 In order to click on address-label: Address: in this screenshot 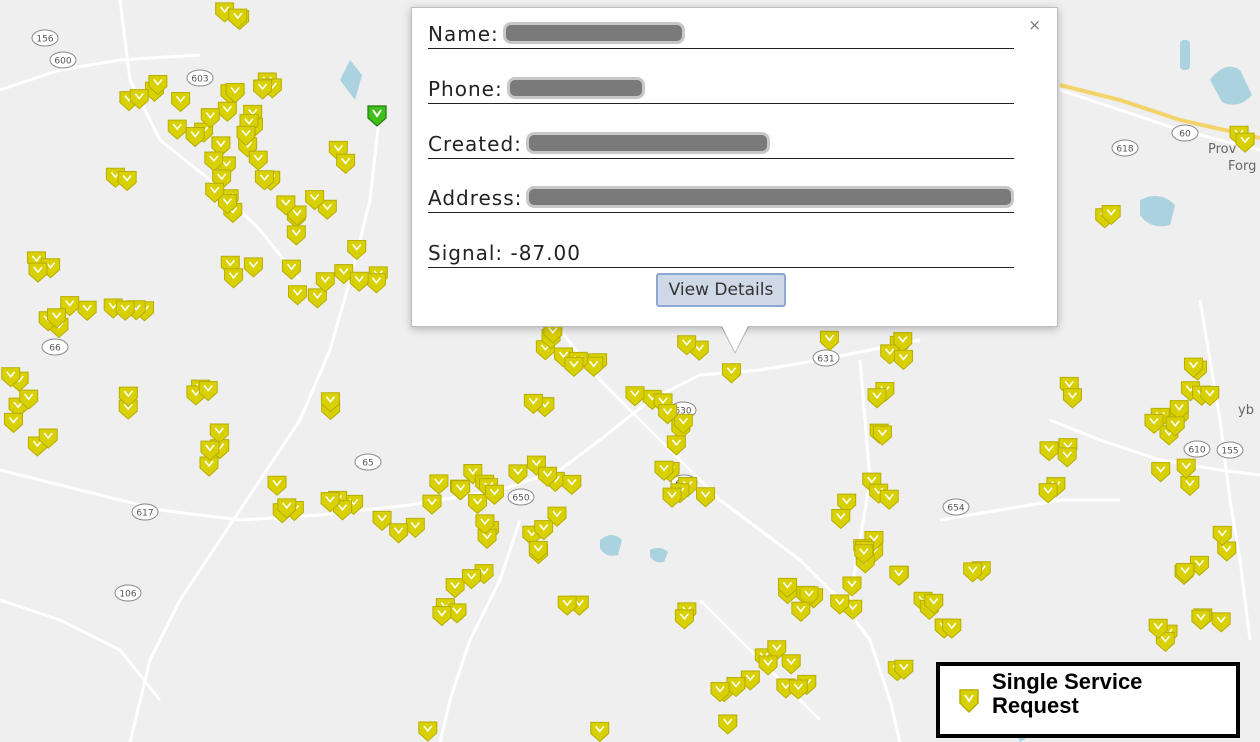, I will do `click(475, 198)`.